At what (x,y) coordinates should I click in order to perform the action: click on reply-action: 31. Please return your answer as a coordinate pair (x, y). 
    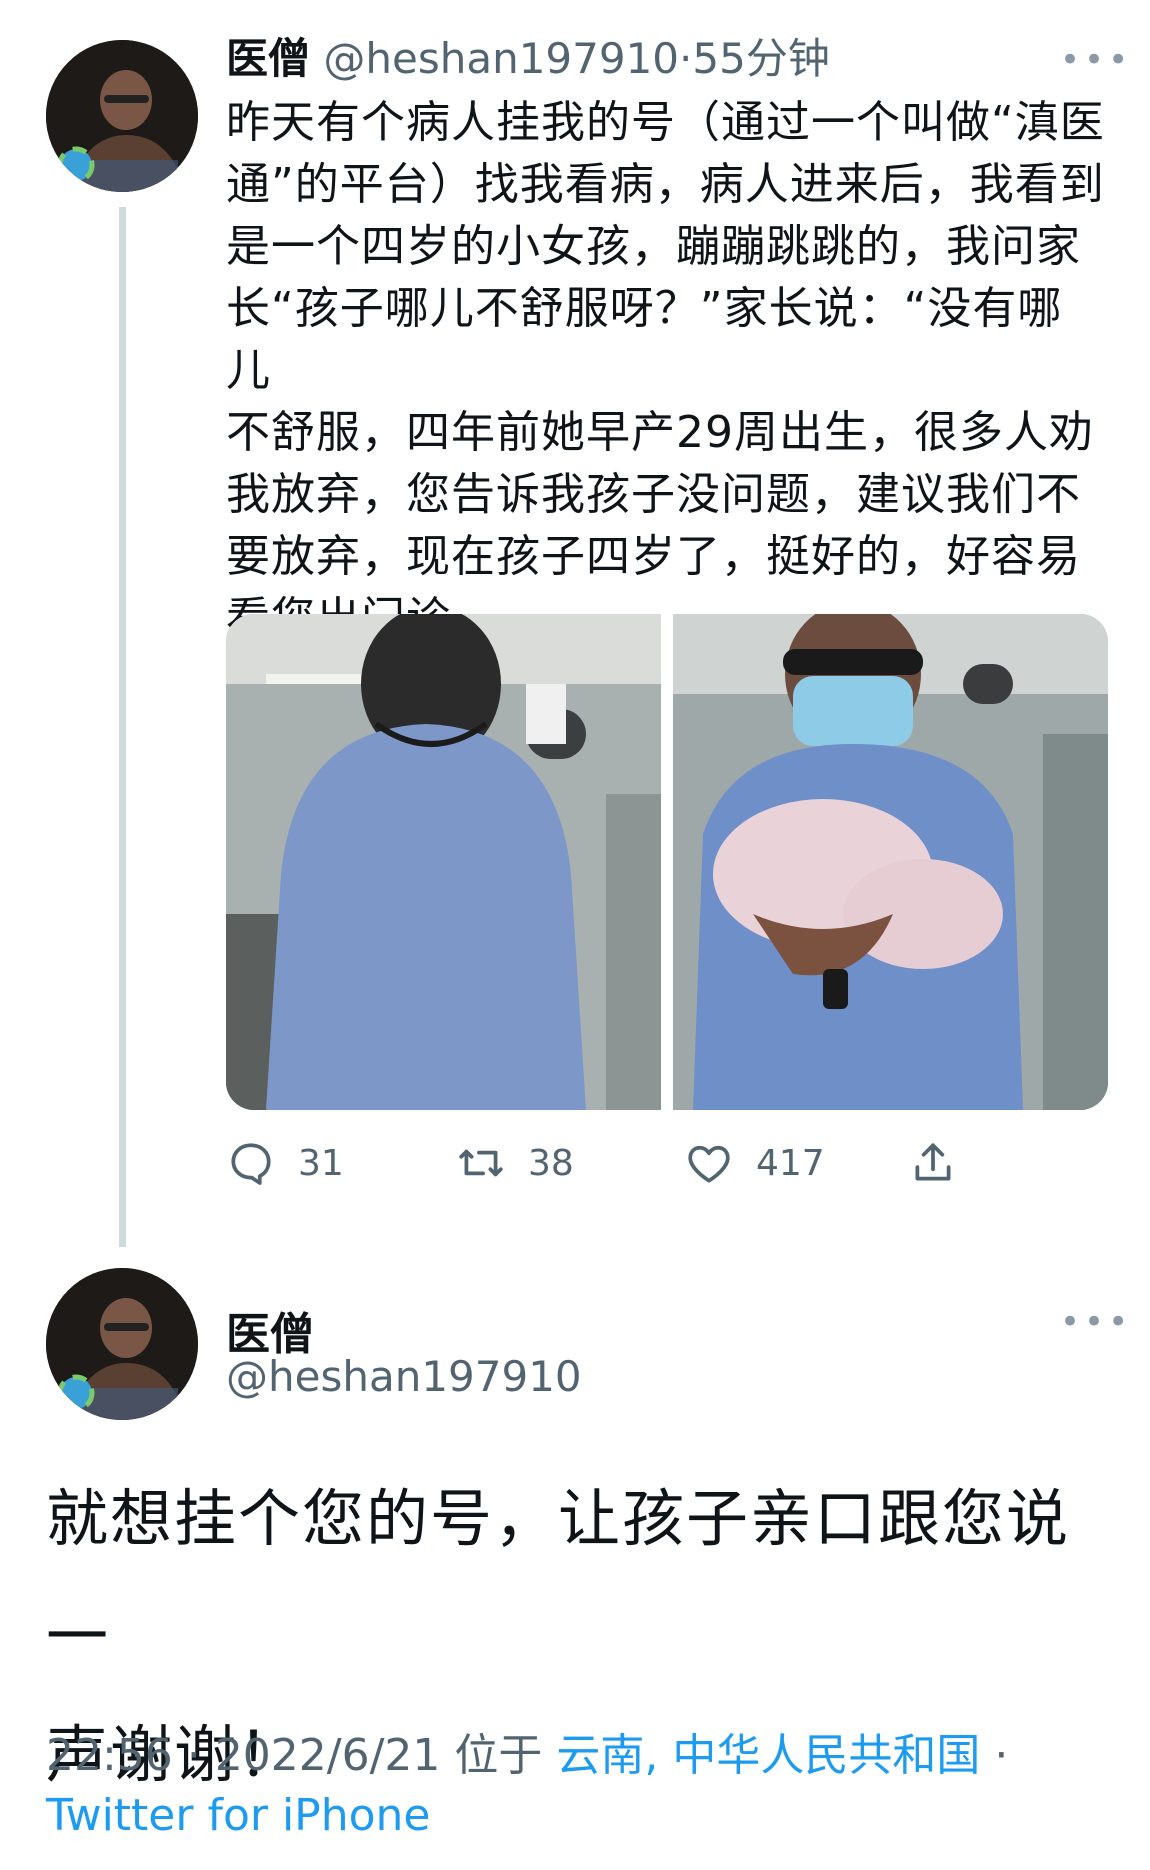
    Looking at the image, I should click on (285, 1163).